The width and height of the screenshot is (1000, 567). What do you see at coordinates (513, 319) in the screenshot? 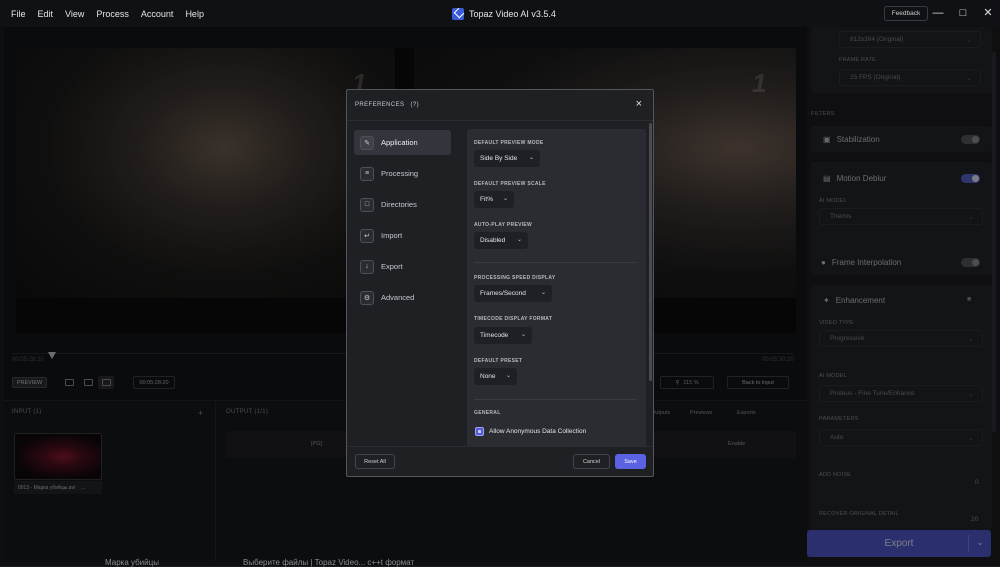
I see `timecode-format-label: TIMECODE DISPLAY FORMAT` at bounding box center [513, 319].